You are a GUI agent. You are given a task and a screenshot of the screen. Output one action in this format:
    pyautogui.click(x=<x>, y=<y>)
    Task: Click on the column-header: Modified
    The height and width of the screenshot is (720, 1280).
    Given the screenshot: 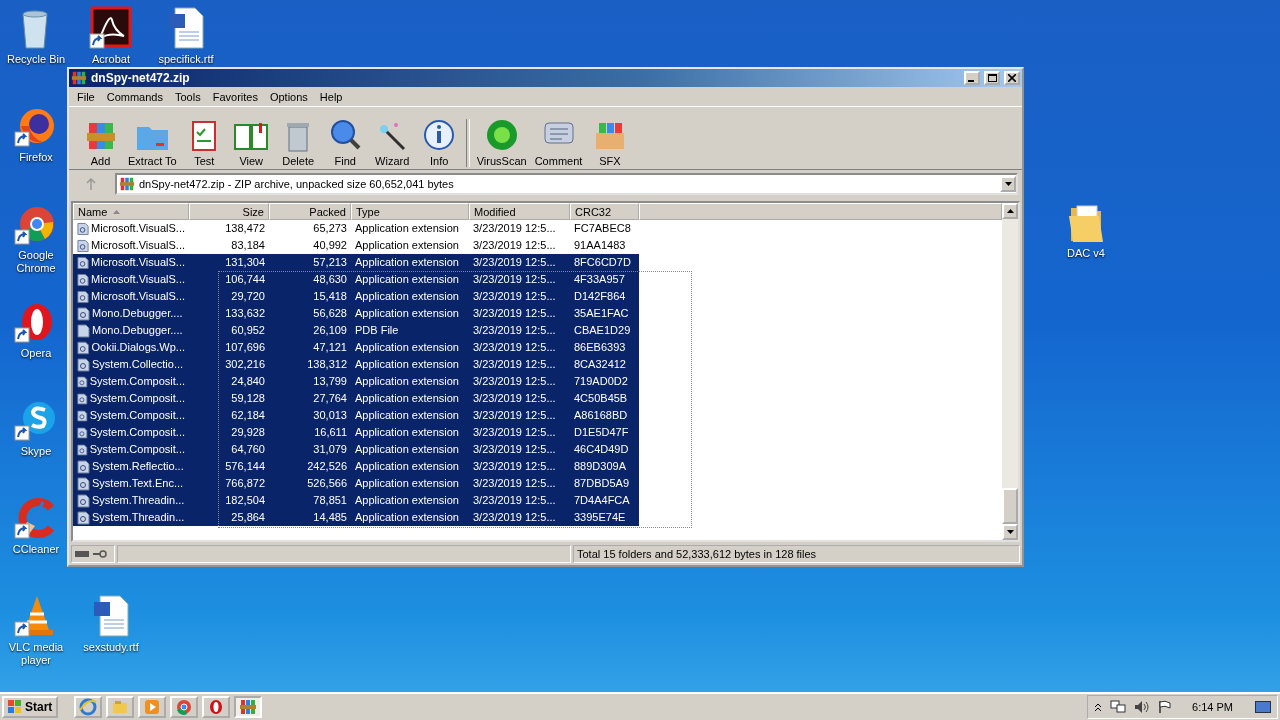 What is the action you would take?
    pyautogui.click(x=519, y=211)
    